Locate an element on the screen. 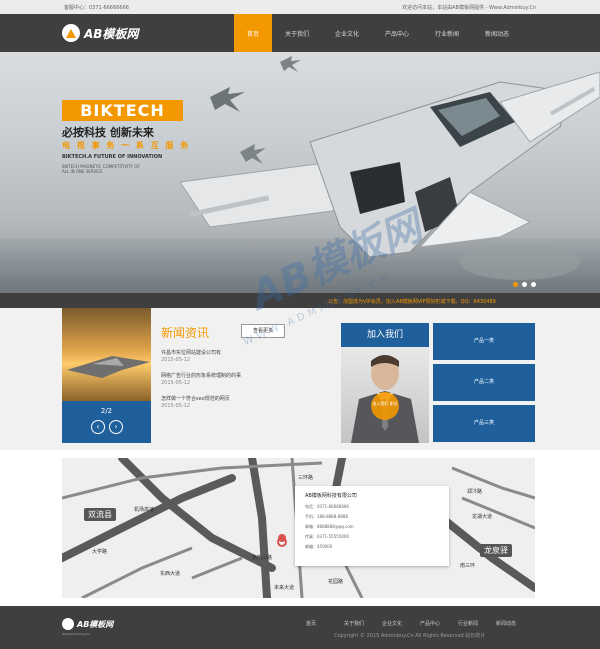 This screenshot has height=649, width=600. pager-counter: 2/2 is located at coordinates (106, 411).